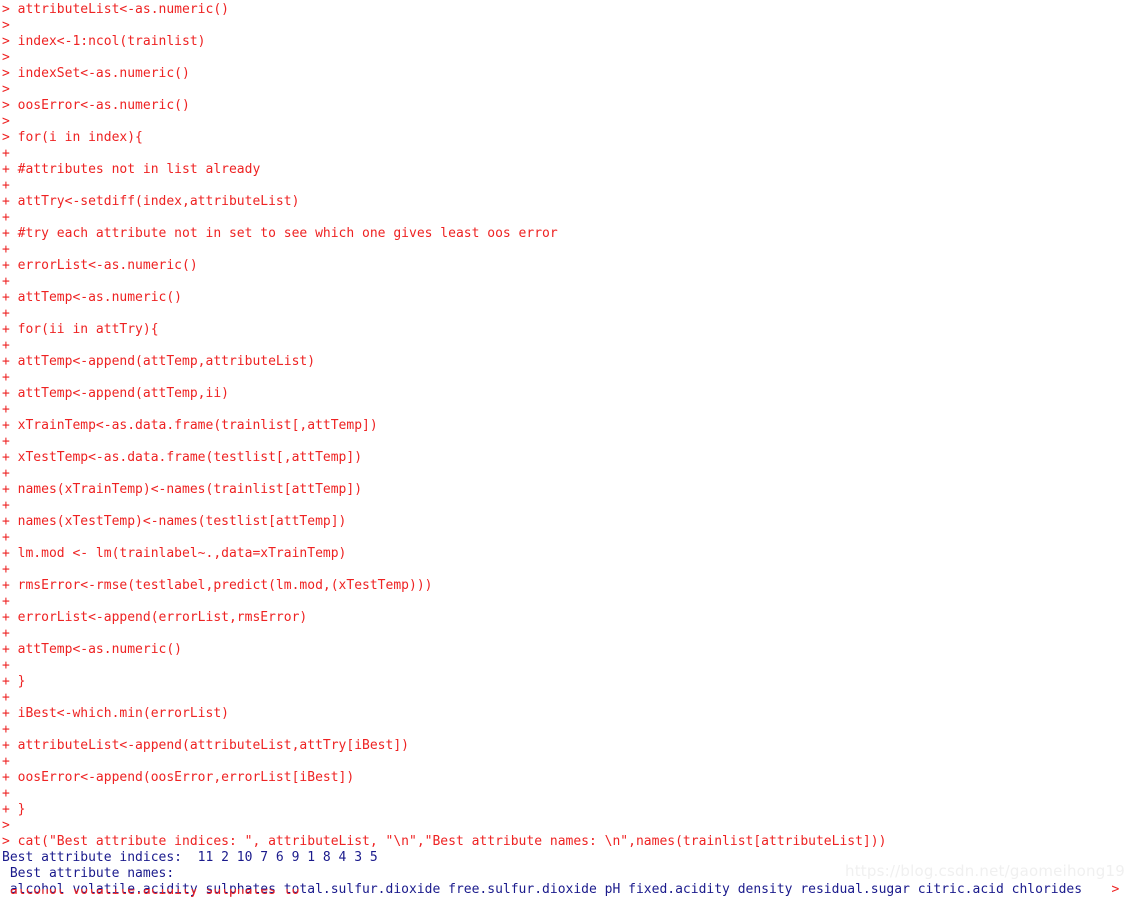  I want to click on console-input-line: + attTemp<-append(attTemp,ii), so click(115, 393).